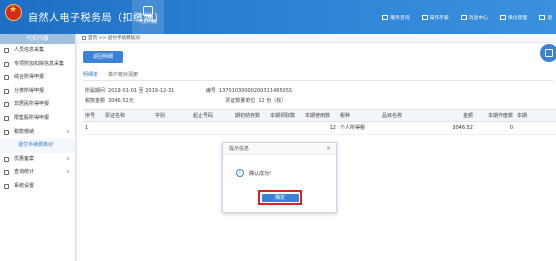 This screenshot has height=261, width=556. I want to click on col-header: 字别, so click(160, 116).